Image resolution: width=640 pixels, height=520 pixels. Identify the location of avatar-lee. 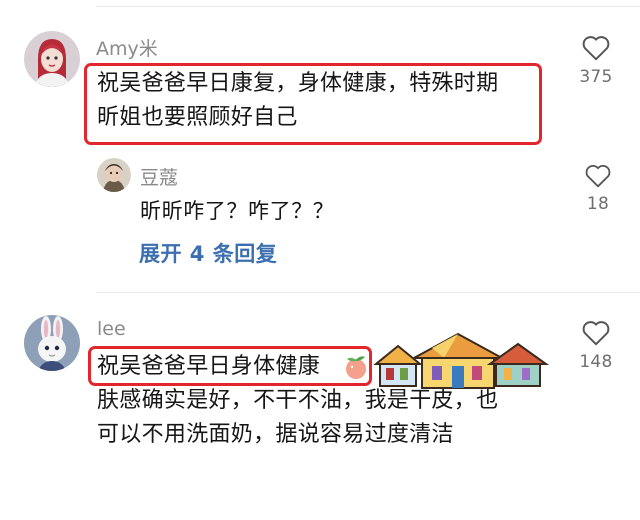
(52, 343).